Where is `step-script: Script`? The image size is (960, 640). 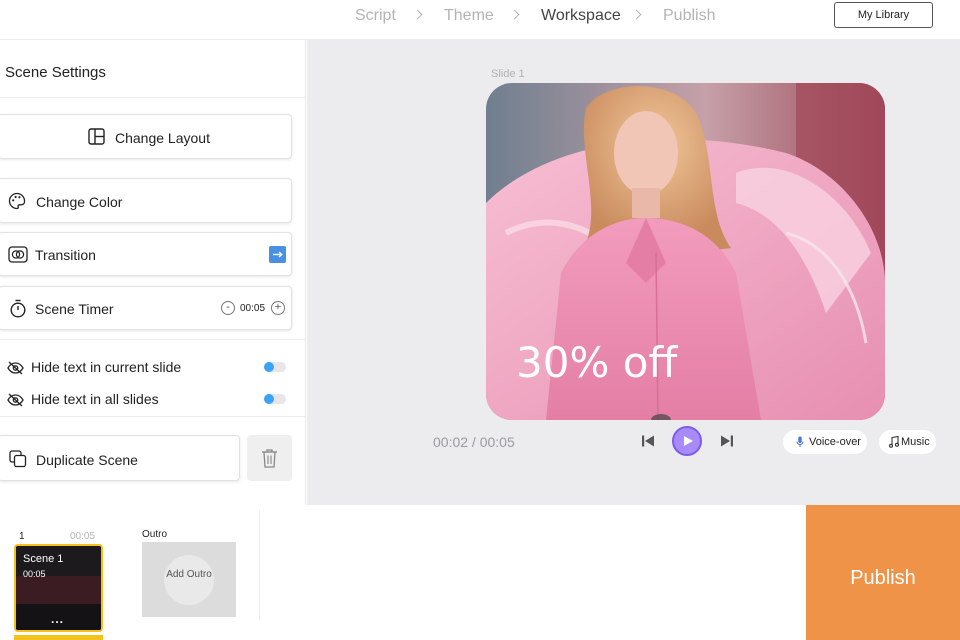 step-script: Script is located at coordinates (375, 16).